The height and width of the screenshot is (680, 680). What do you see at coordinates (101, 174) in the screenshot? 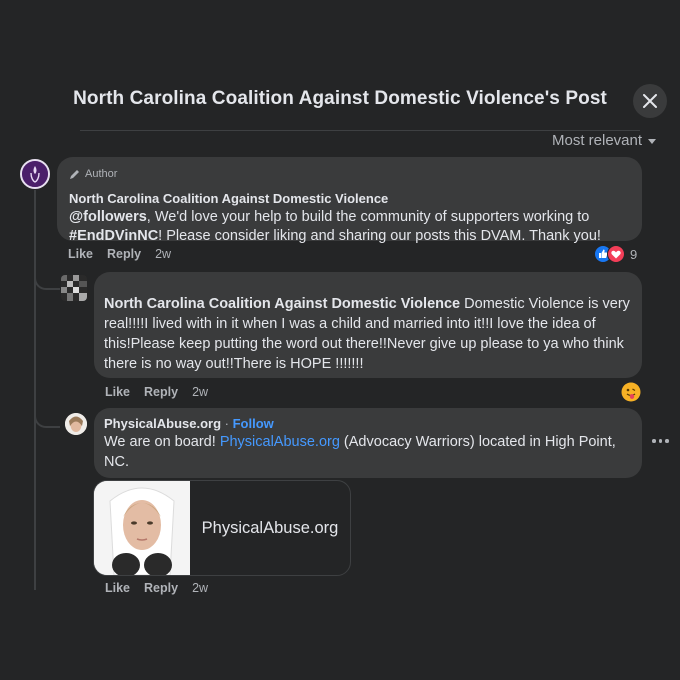
I see `author-tag-label: Author` at bounding box center [101, 174].